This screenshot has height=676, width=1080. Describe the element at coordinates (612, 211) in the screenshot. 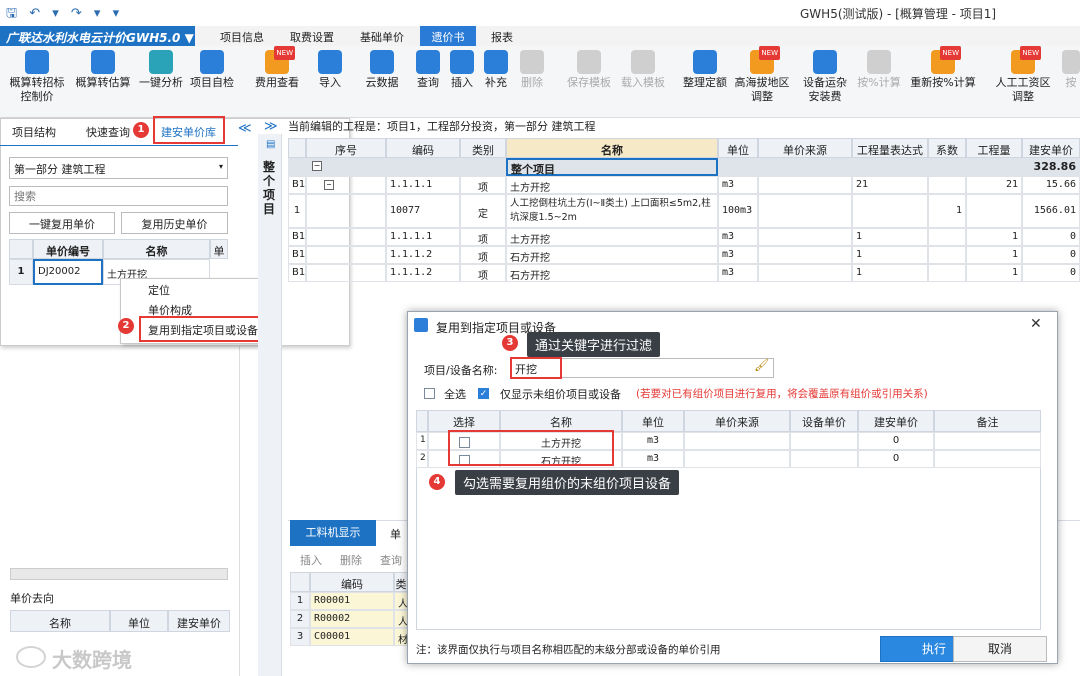

I see `row-name: 人工挖倒柱坑土方(Ⅰ~Ⅱ类土) 上口面积≤5m2,柱坑深度1.5~2m` at that location.